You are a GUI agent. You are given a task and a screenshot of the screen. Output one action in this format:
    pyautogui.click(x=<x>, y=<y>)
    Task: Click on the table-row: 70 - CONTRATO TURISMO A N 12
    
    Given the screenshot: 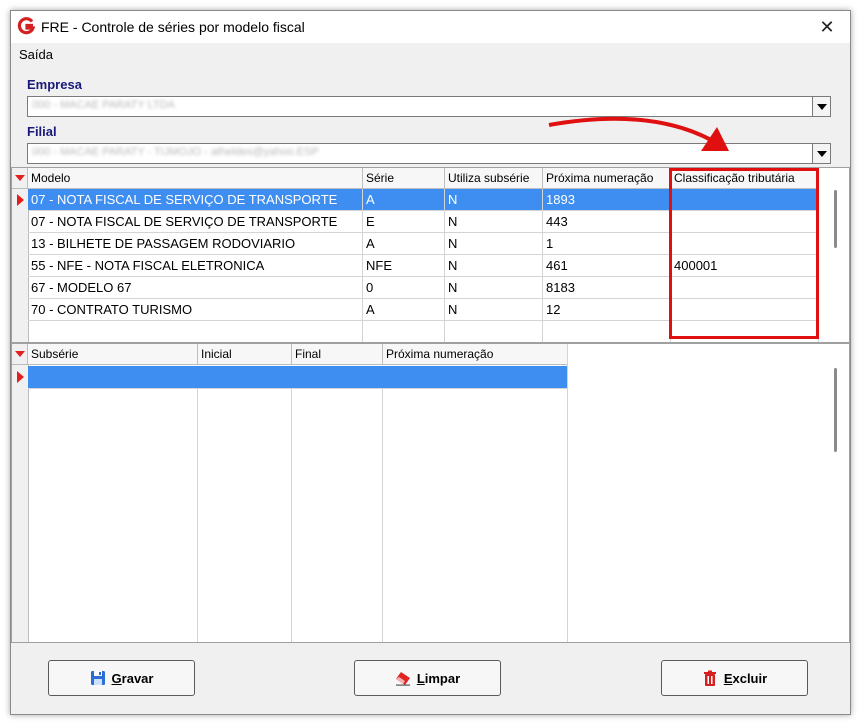 What is the action you would take?
    pyautogui.click(x=423, y=310)
    